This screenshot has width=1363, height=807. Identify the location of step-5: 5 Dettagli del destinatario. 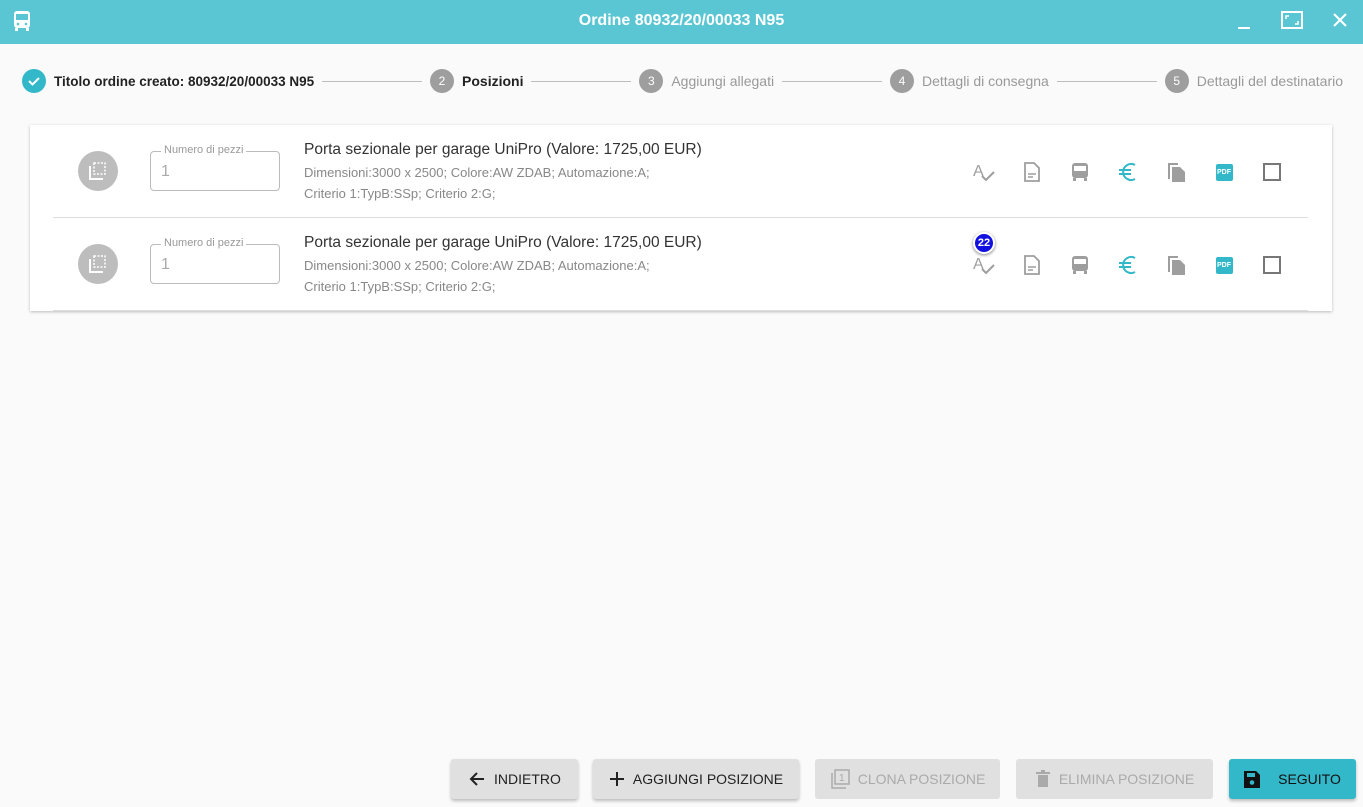
(1254, 81).